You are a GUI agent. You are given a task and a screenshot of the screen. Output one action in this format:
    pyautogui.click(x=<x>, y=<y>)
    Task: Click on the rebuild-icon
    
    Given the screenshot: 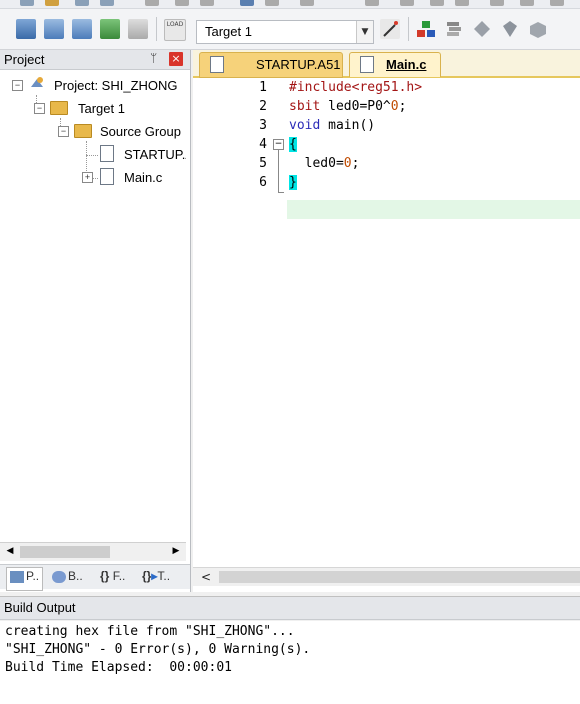 What is the action you would take?
    pyautogui.click(x=82, y=29)
    